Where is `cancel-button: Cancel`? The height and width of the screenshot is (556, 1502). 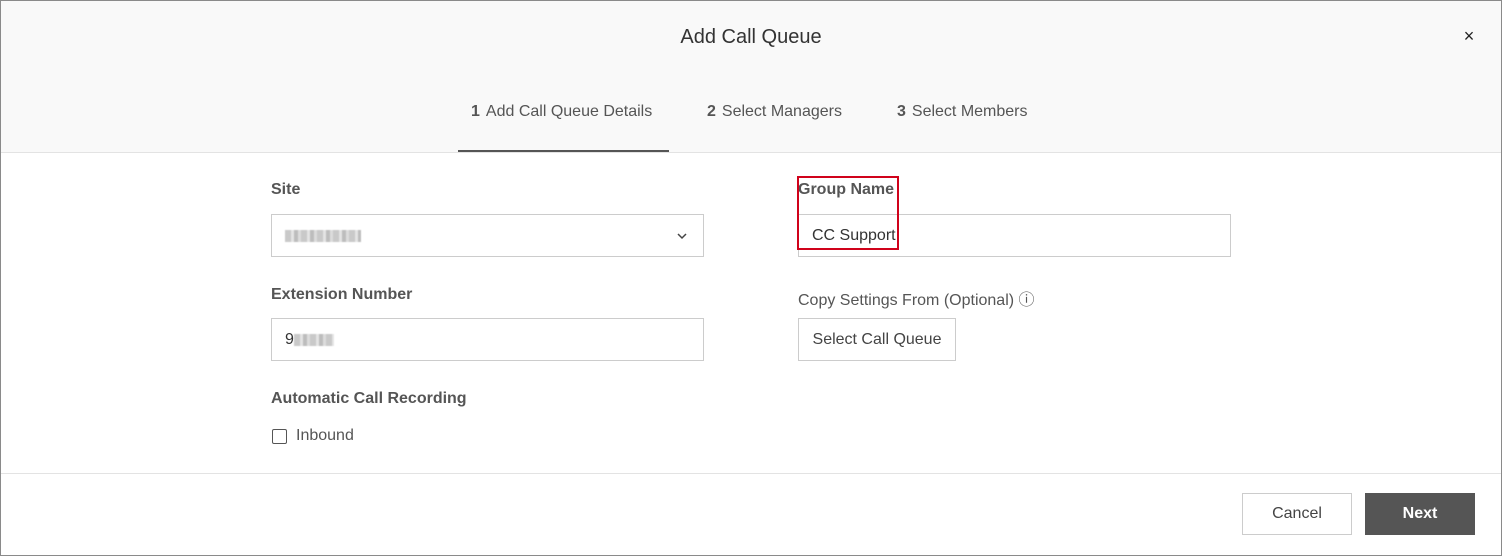
cancel-button: Cancel is located at coordinates (1297, 514).